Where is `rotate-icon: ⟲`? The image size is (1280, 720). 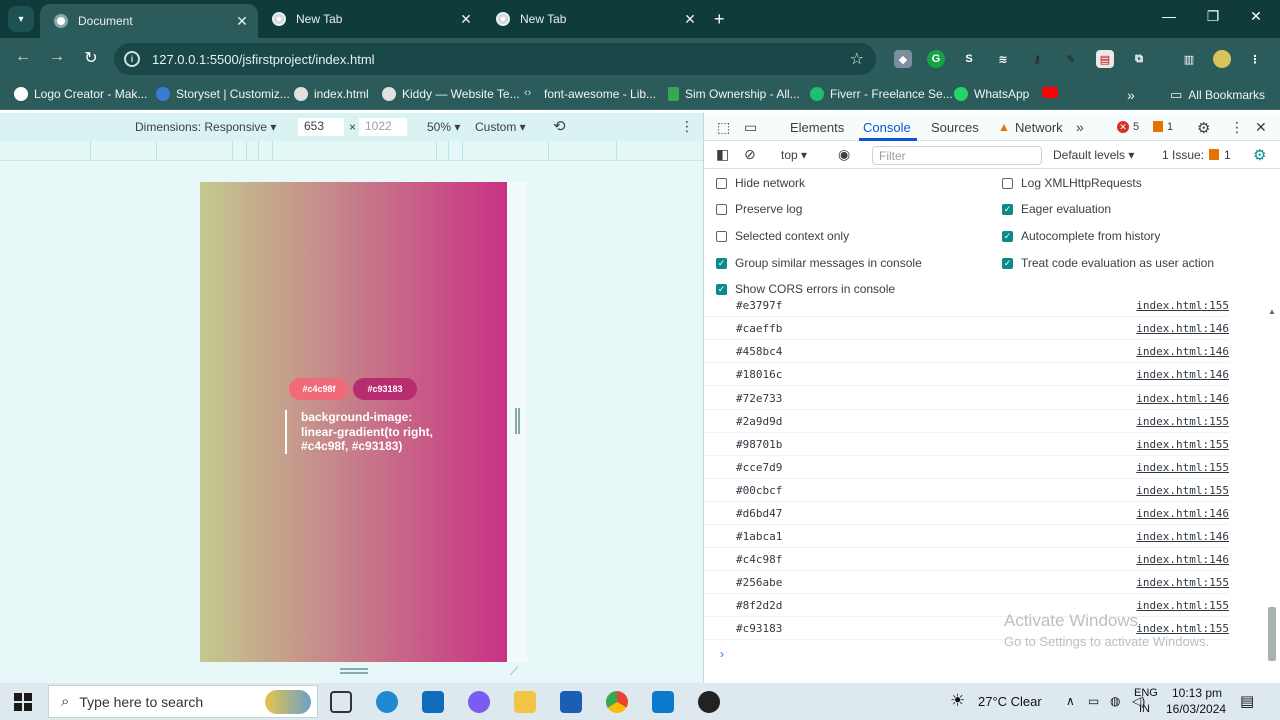 rotate-icon: ⟲ is located at coordinates (559, 126).